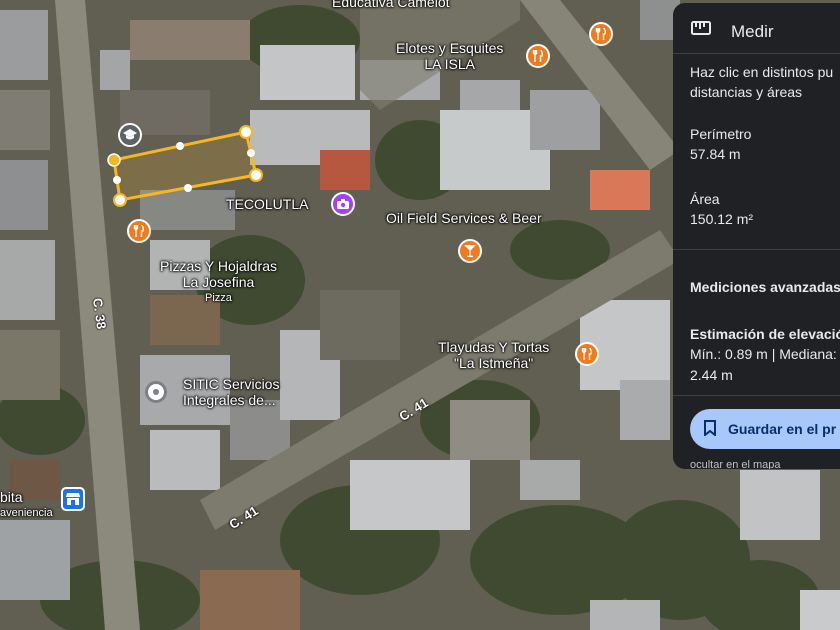 This screenshot has height=630, width=840. What do you see at coordinates (701, 28) in the screenshot?
I see `ruler-icon` at bounding box center [701, 28].